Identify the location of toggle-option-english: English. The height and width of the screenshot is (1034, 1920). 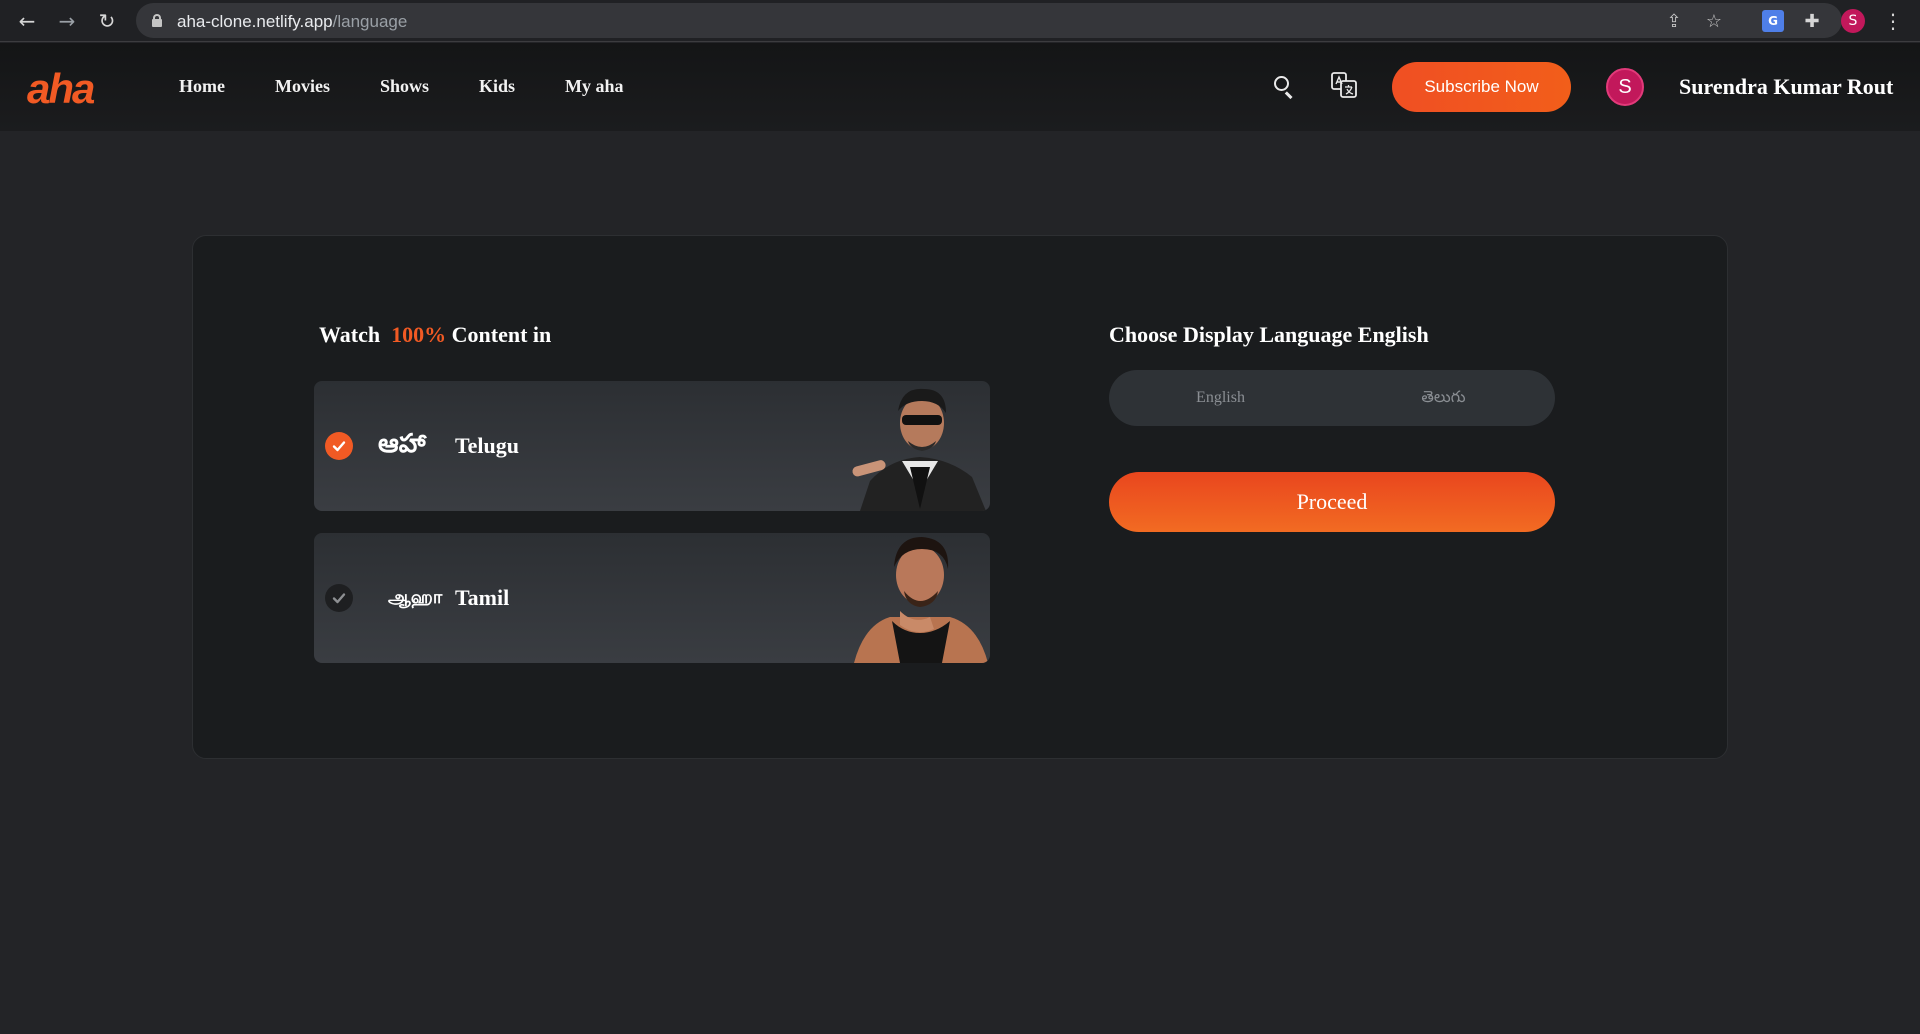
(1220, 398).